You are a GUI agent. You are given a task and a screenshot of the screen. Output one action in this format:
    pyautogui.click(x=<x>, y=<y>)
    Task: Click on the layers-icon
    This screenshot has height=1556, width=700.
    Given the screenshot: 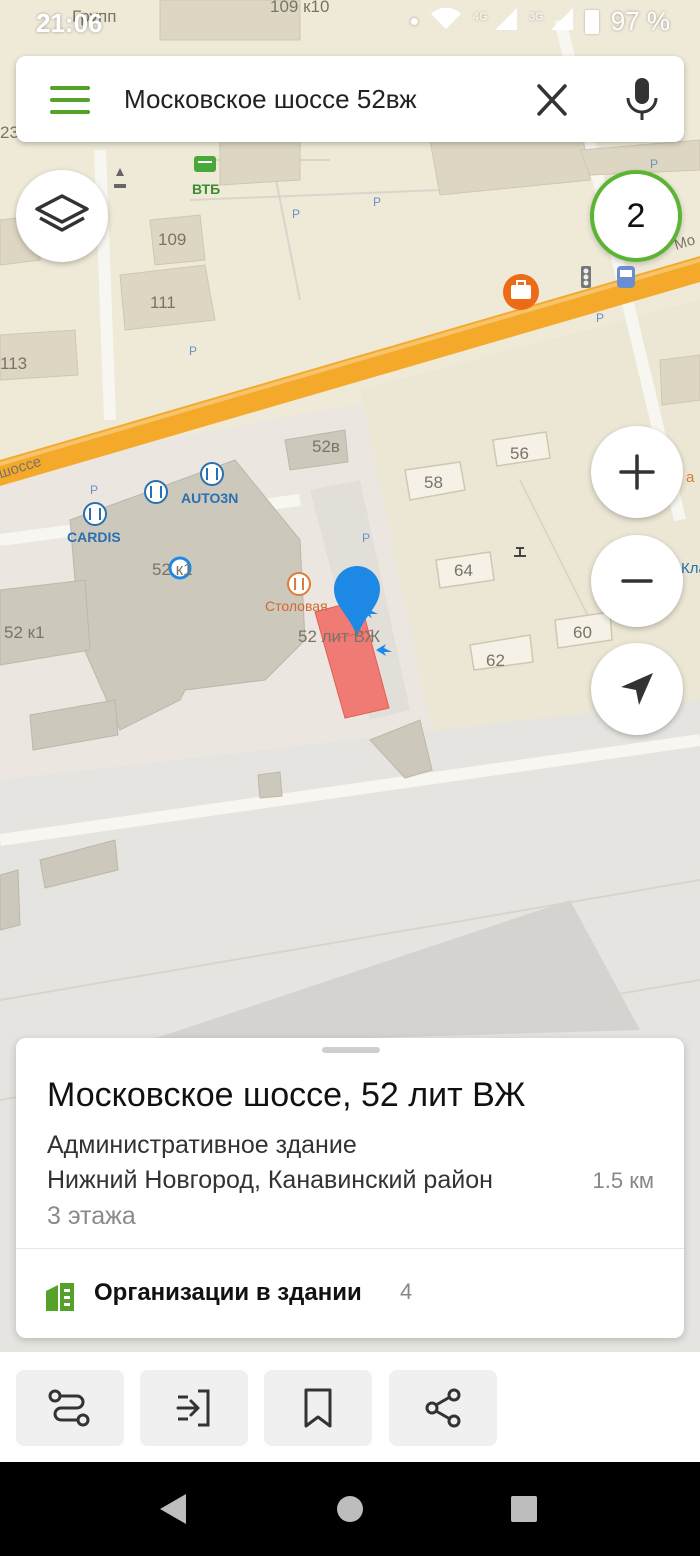 What is the action you would take?
    pyautogui.click(x=62, y=213)
    